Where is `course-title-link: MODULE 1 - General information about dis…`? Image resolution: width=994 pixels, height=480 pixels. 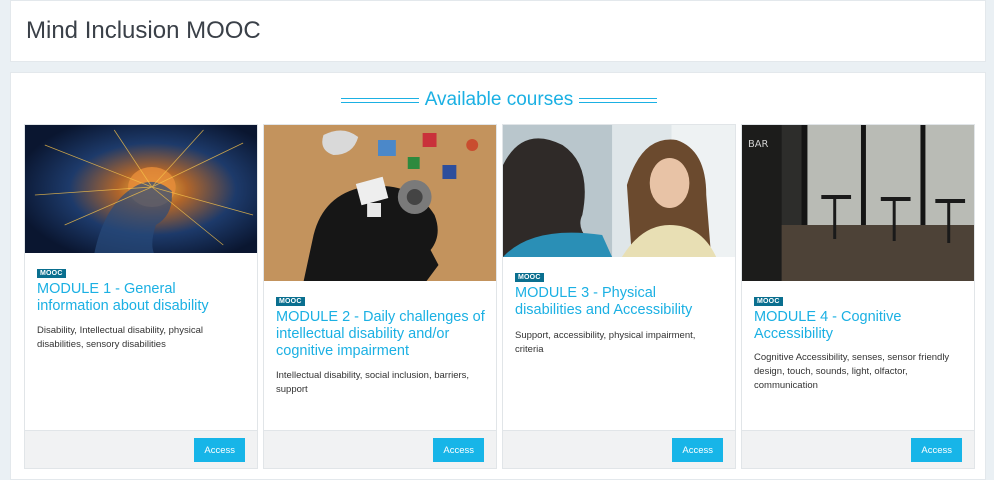 course-title-link: MODULE 1 - General information about dis… is located at coordinates (142, 298).